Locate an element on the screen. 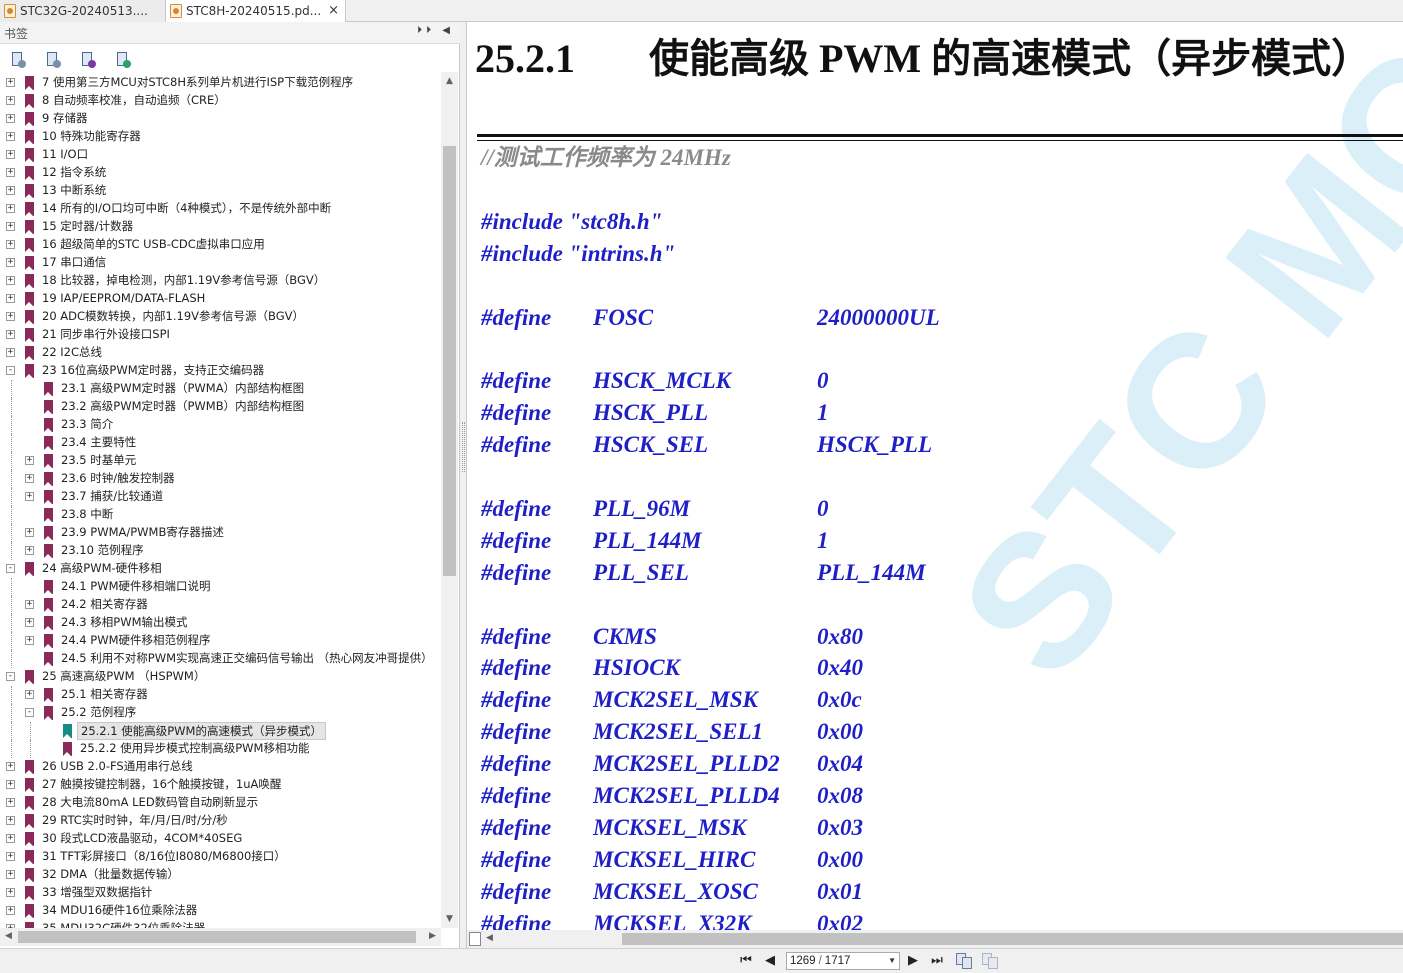 The image size is (1403, 973). tab-stc8h: STC8H-20240515.pd... × is located at coordinates (256, 11).